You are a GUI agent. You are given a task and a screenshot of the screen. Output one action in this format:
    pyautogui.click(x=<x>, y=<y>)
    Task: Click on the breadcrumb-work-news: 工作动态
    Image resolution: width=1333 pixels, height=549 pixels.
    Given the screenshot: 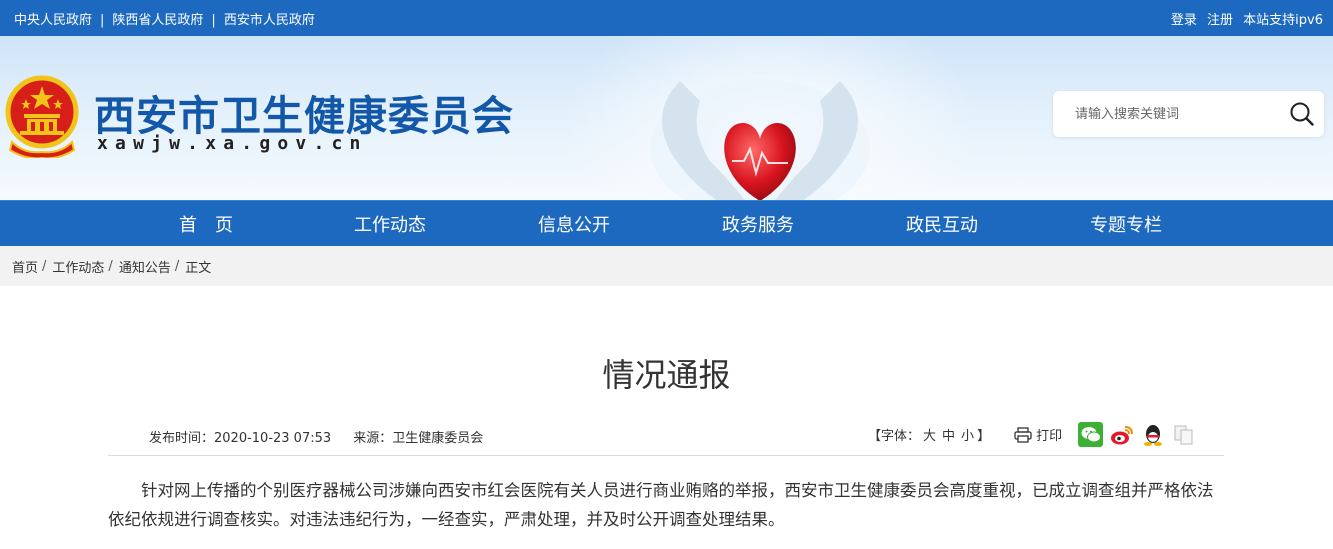 What is the action you would take?
    pyautogui.click(x=78, y=266)
    